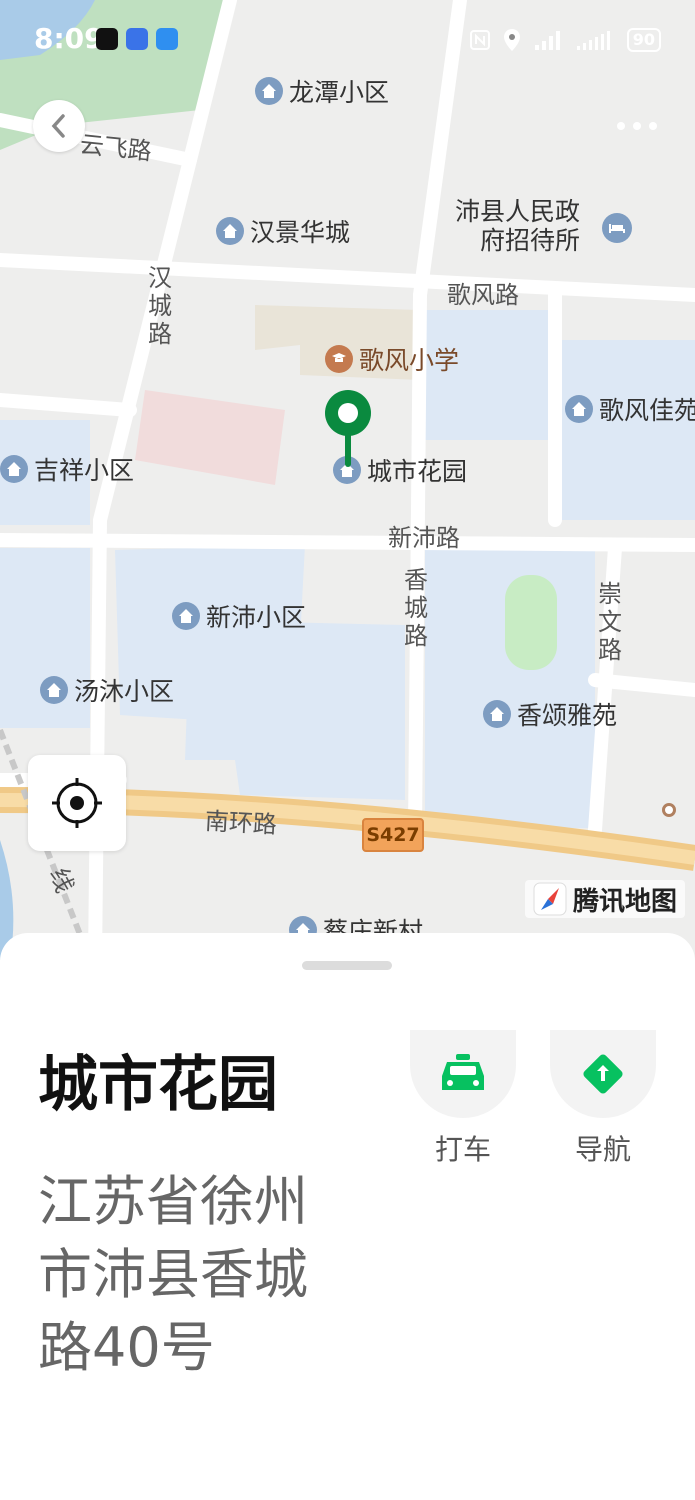  I want to click on back-button, so click(59, 126).